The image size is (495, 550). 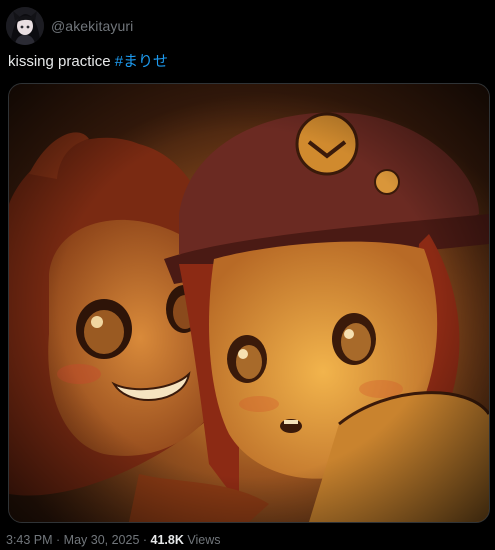 I want to click on views-label: Views, so click(x=202, y=540).